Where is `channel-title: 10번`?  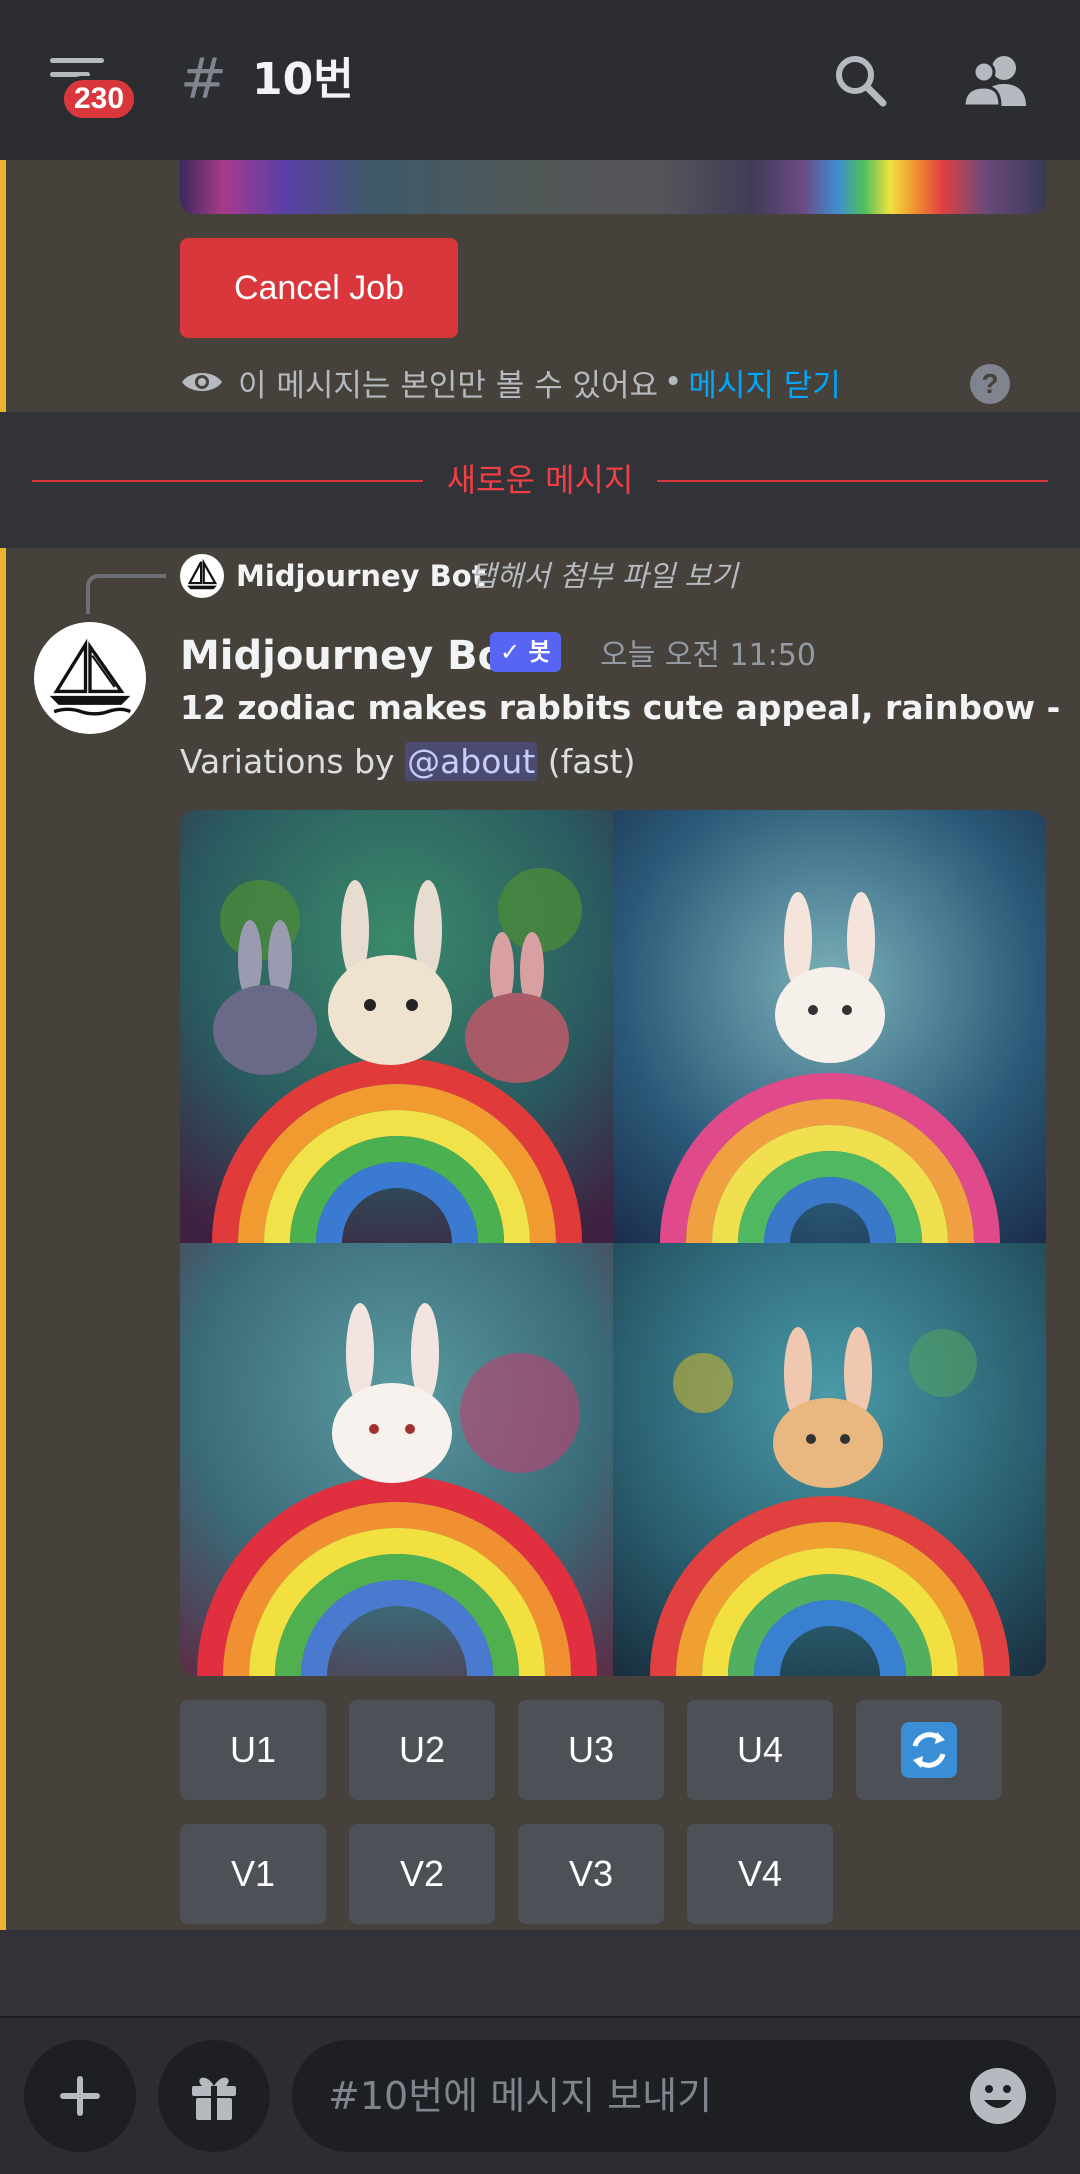 channel-title: 10번 is located at coordinates (303, 80).